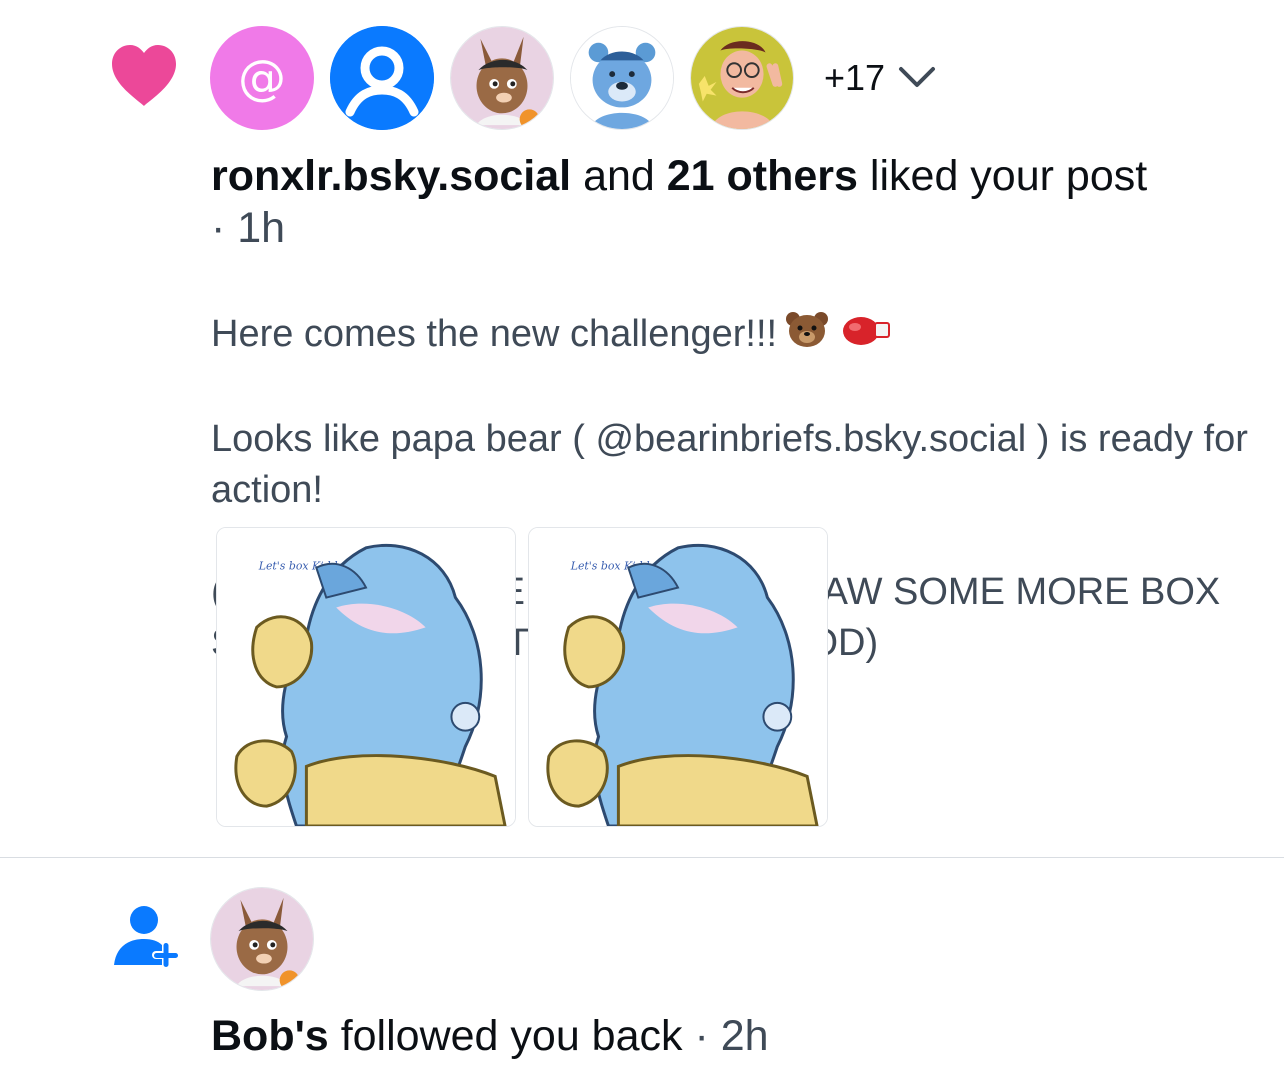  Describe the element at coordinates (391, 176) in the screenshot. I see `actor-handle: ronxlr.bsky.social` at that location.